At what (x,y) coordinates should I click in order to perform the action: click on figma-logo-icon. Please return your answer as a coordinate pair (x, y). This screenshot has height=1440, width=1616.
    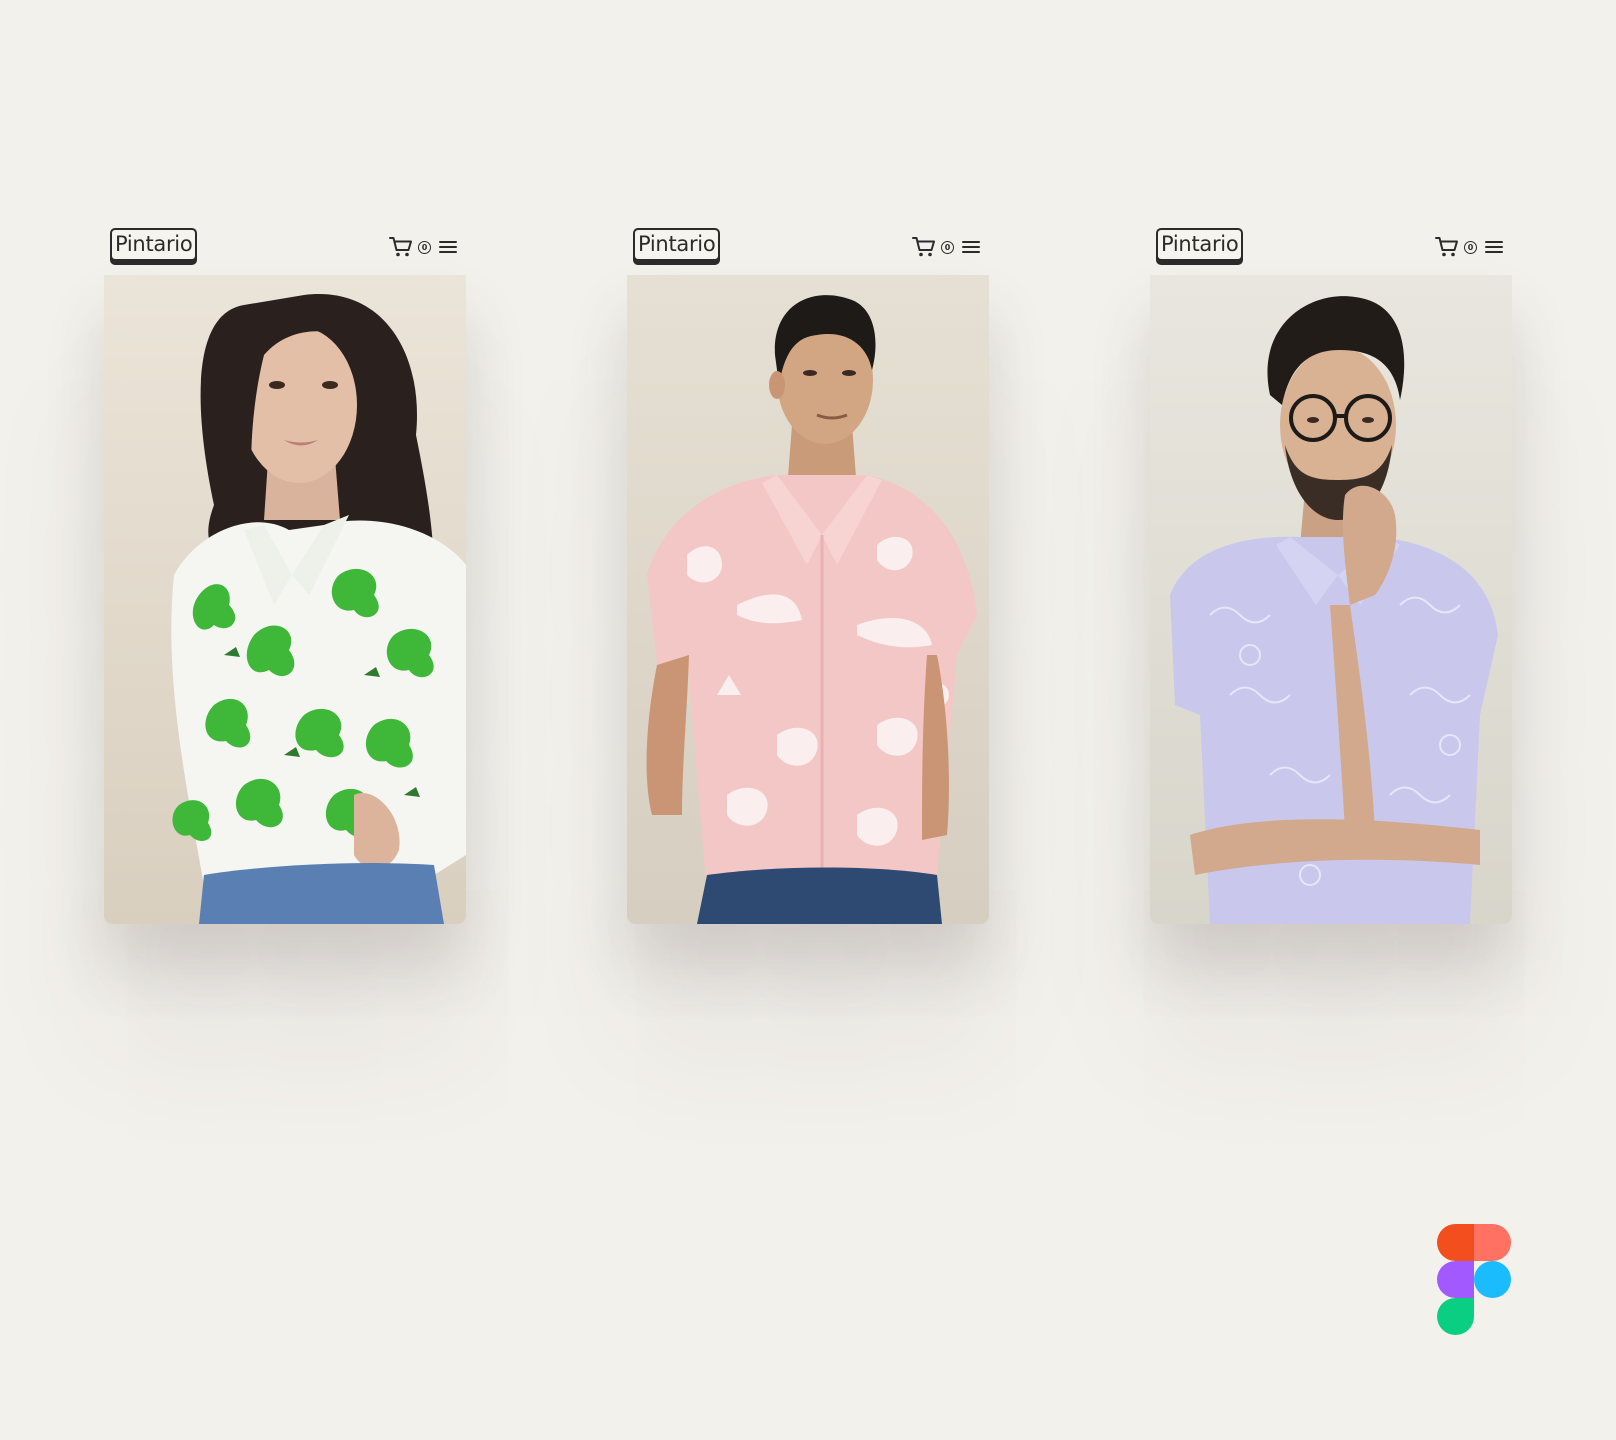
    Looking at the image, I should click on (1474, 1279).